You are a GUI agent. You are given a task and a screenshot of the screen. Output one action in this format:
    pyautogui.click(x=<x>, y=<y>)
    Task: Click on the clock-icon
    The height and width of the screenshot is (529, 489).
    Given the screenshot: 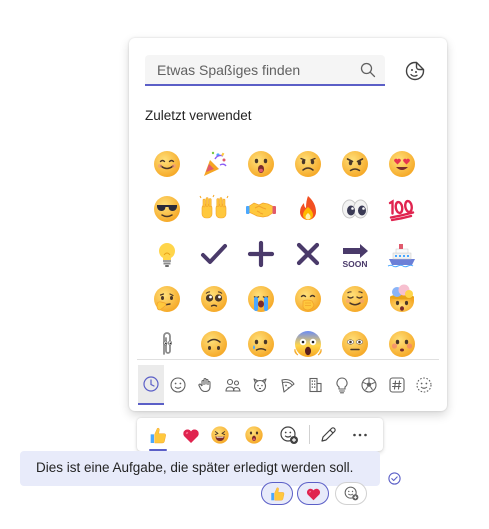 What is the action you would take?
    pyautogui.click(x=151, y=384)
    